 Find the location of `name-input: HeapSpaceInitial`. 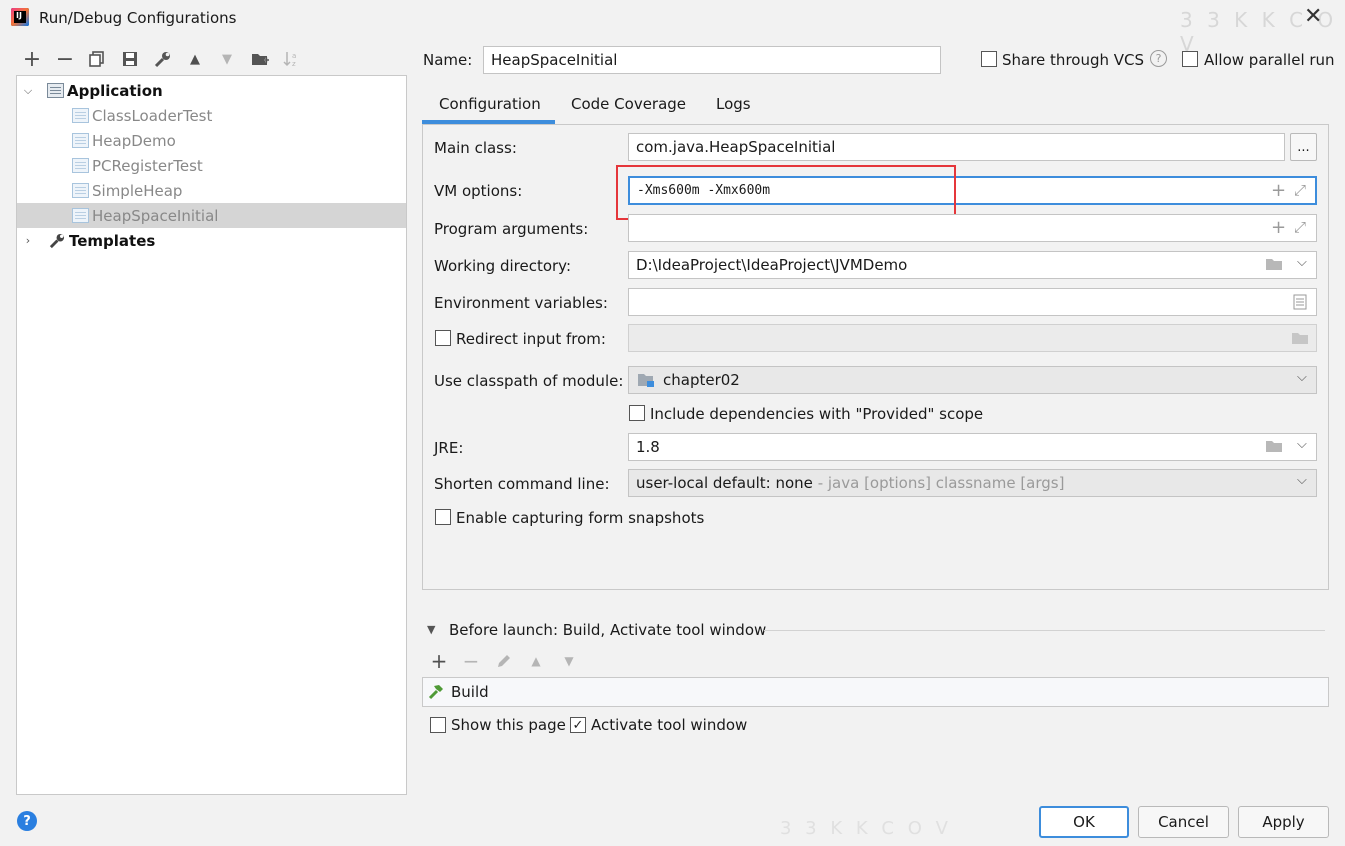

name-input: HeapSpaceInitial is located at coordinates (712, 60).